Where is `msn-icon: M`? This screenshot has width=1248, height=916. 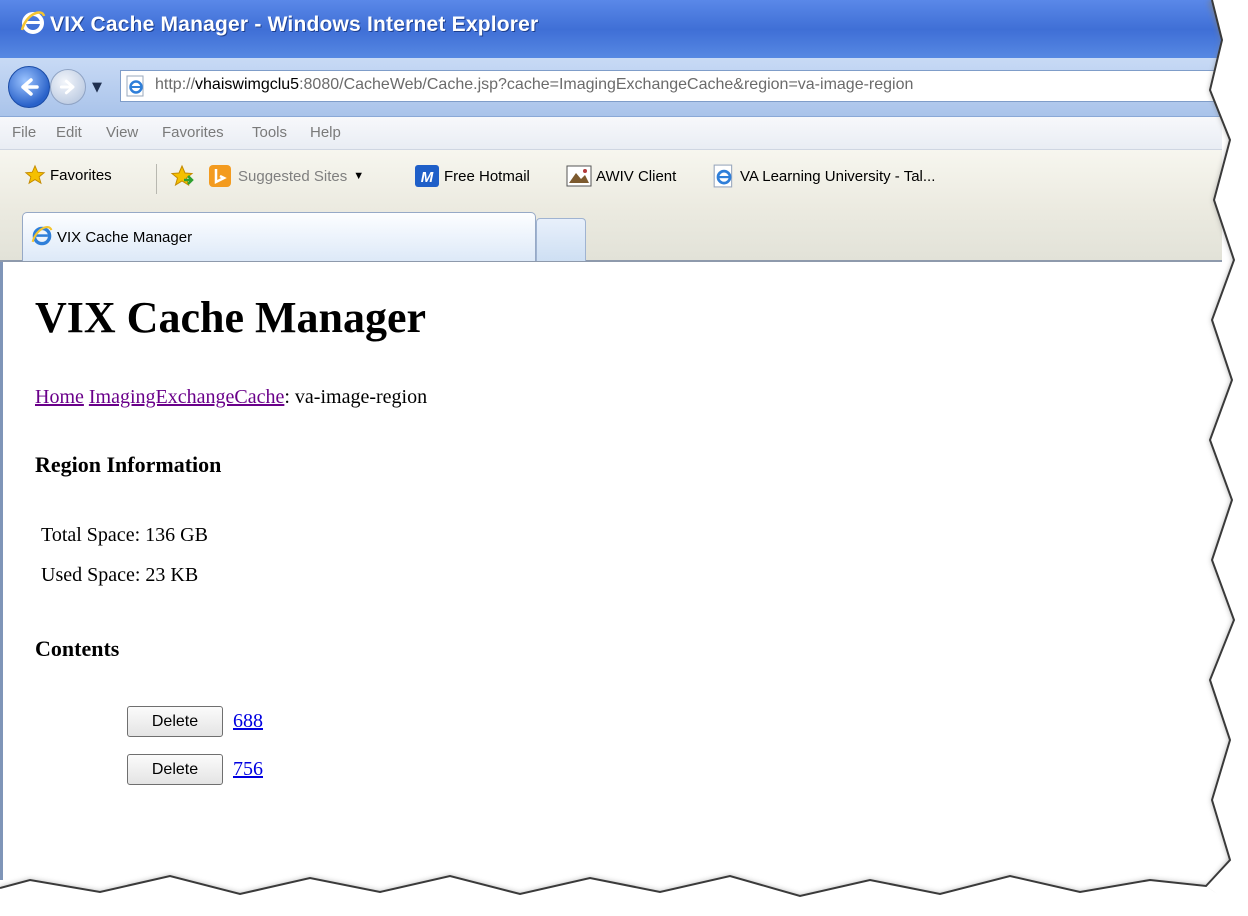 msn-icon: M is located at coordinates (427, 176).